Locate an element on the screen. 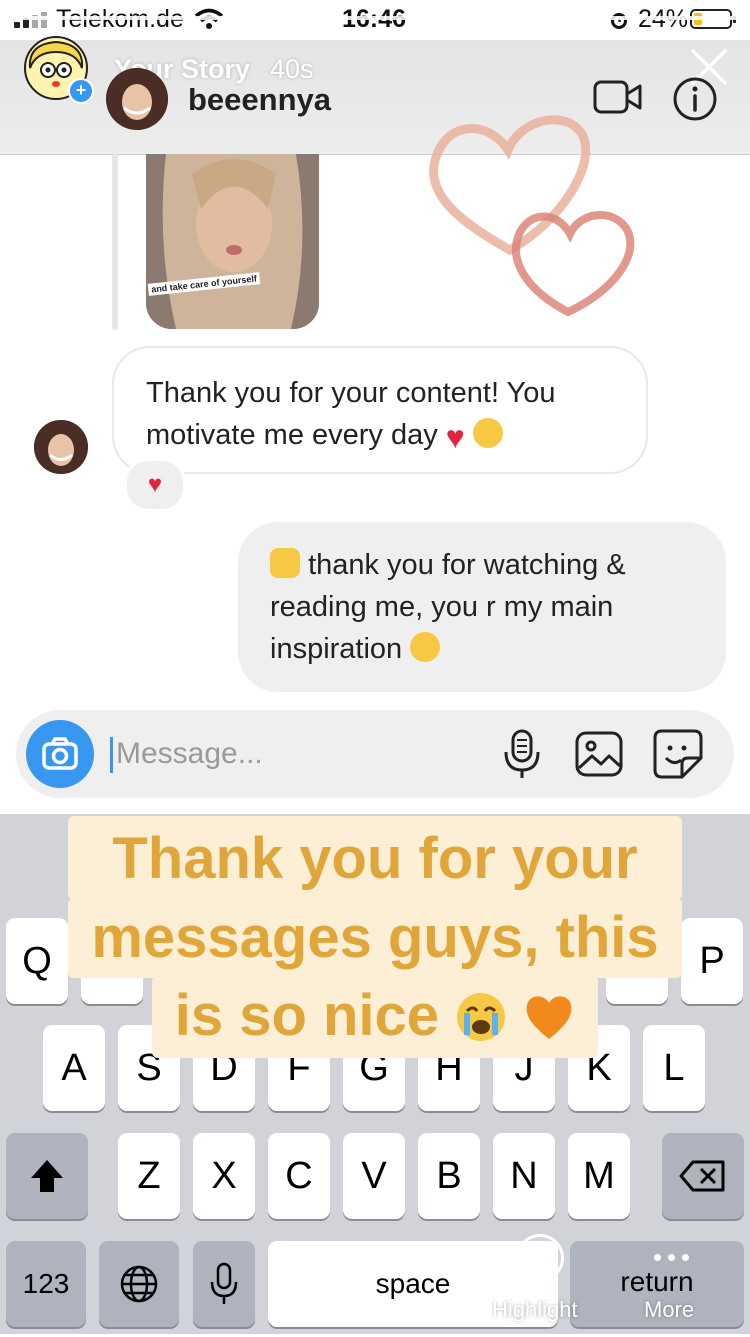  key-v: V is located at coordinates (374, 1176).